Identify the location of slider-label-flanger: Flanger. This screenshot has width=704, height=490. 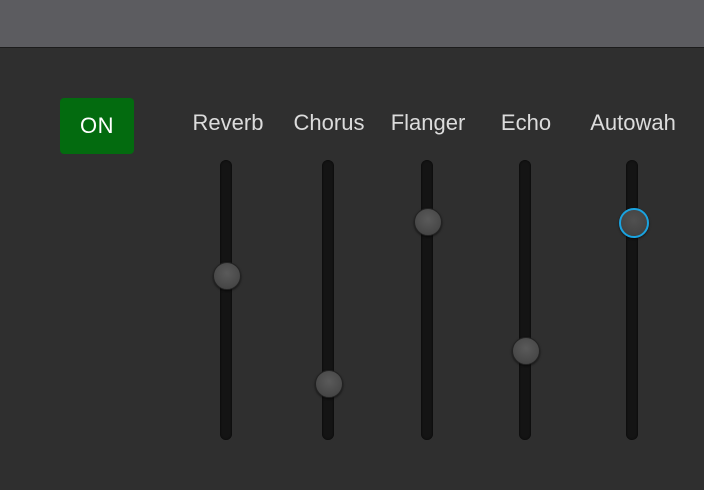
(428, 122).